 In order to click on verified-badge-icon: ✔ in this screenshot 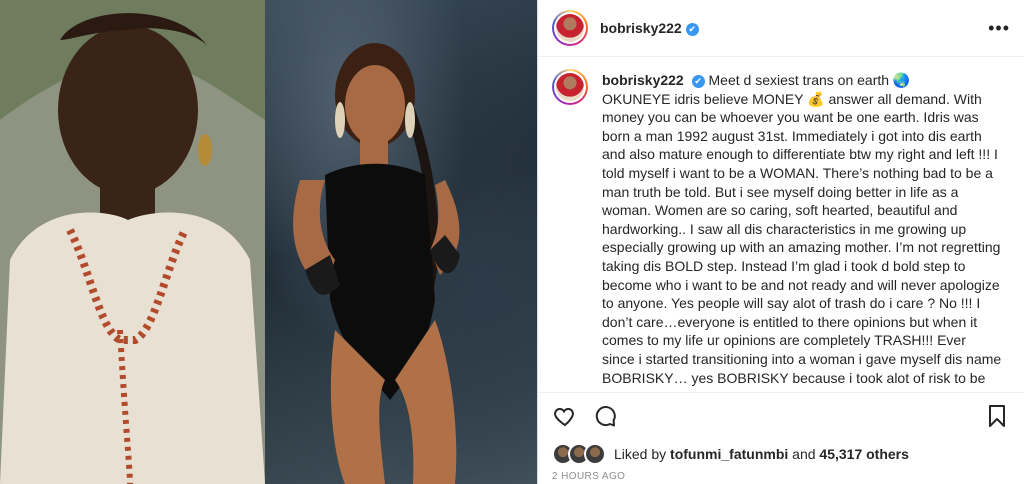, I will do `click(692, 29)`.